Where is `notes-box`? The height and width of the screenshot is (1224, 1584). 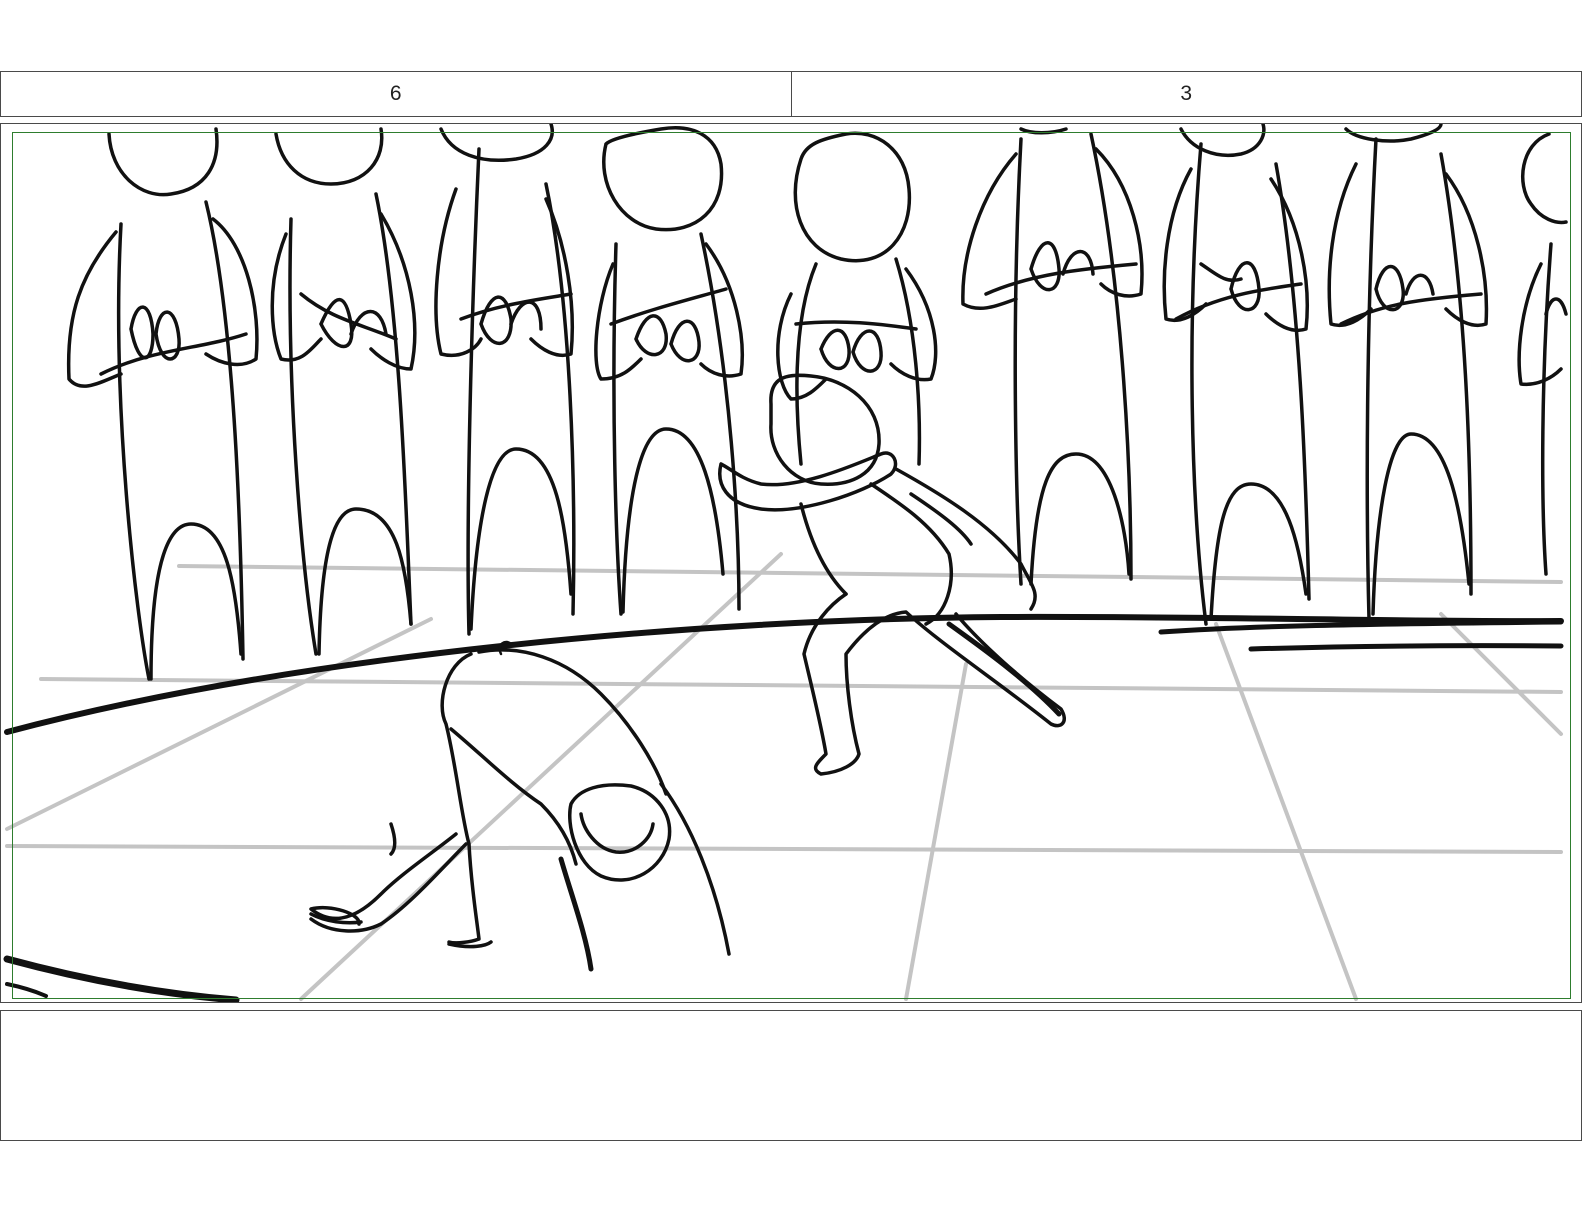 notes-box is located at coordinates (791, 1075).